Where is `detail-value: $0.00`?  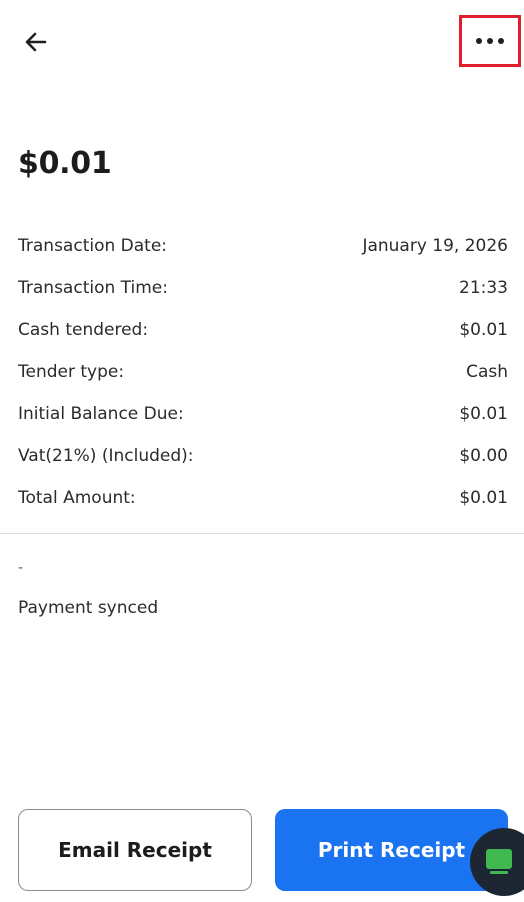
detail-value: $0.00 is located at coordinates (483, 456).